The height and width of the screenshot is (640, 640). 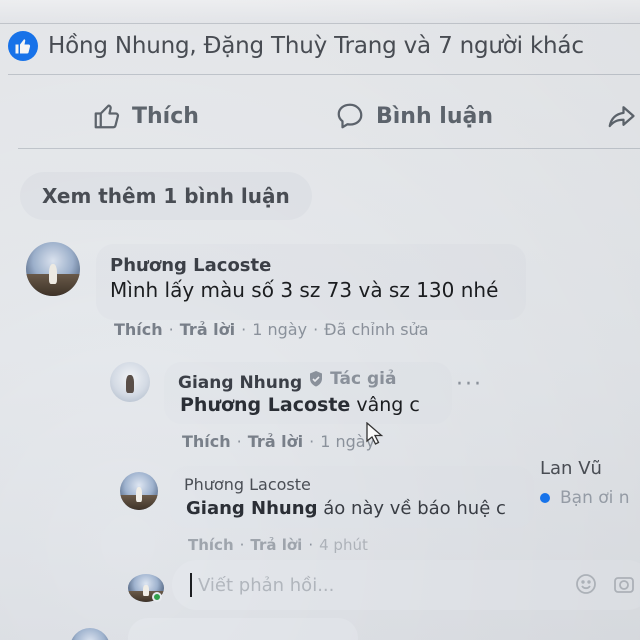 I want to click on cursor-icon, so click(x=375, y=433).